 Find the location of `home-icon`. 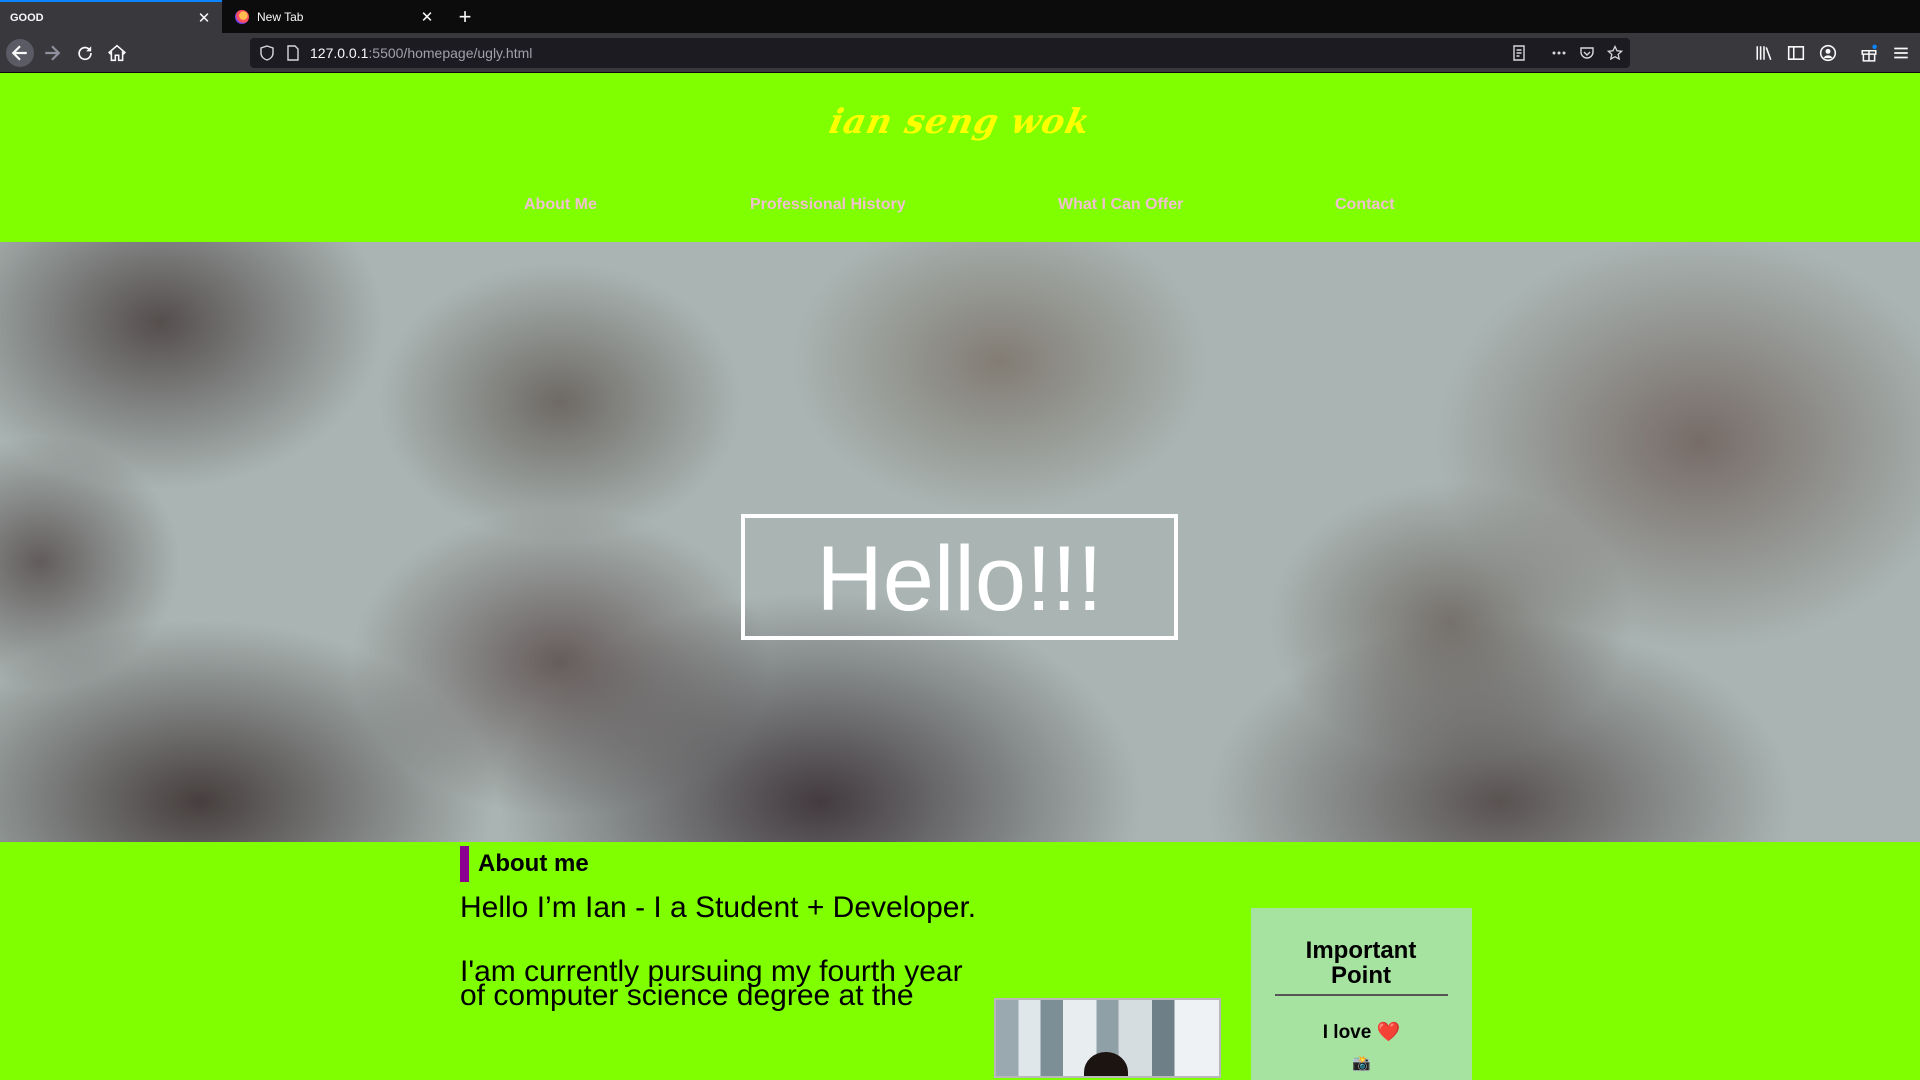

home-icon is located at coordinates (117, 53).